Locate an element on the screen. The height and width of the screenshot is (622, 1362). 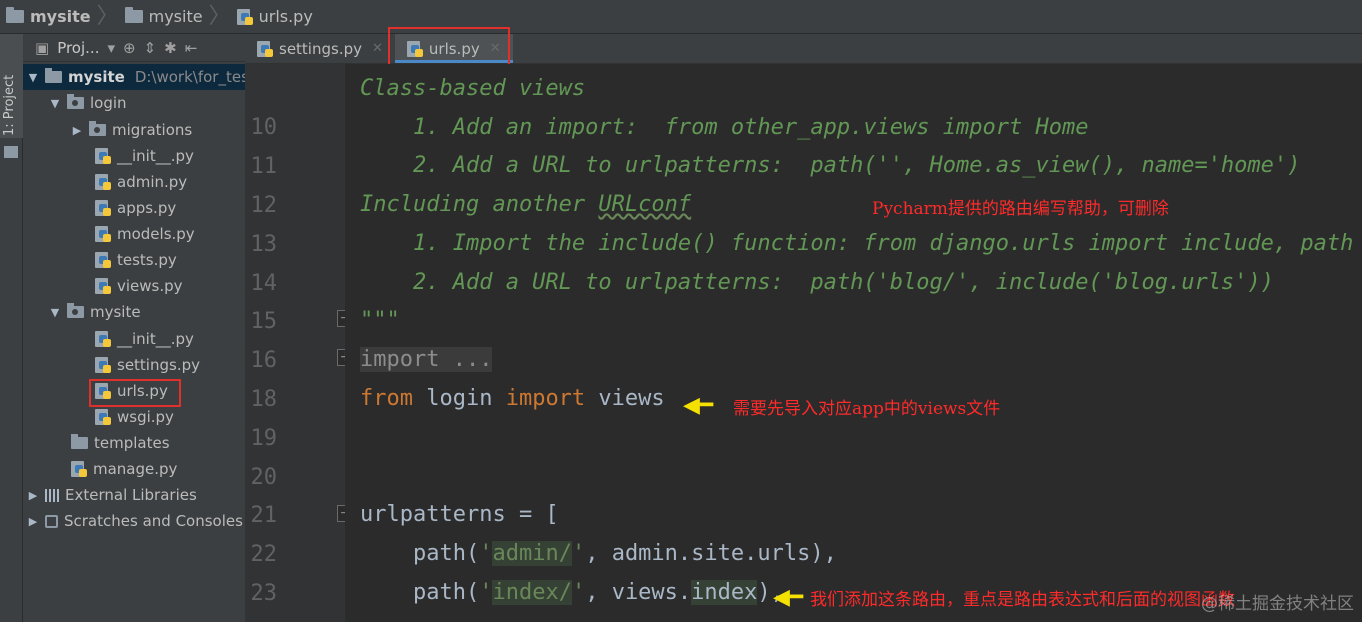
tree-item-label: views.py is located at coordinates (150, 286).